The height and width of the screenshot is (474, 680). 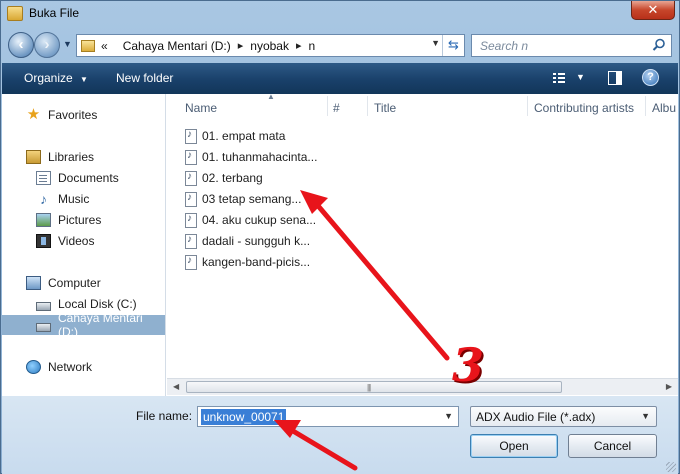 I want to click on recent-pages-dropdown: ▼, so click(x=67, y=44).